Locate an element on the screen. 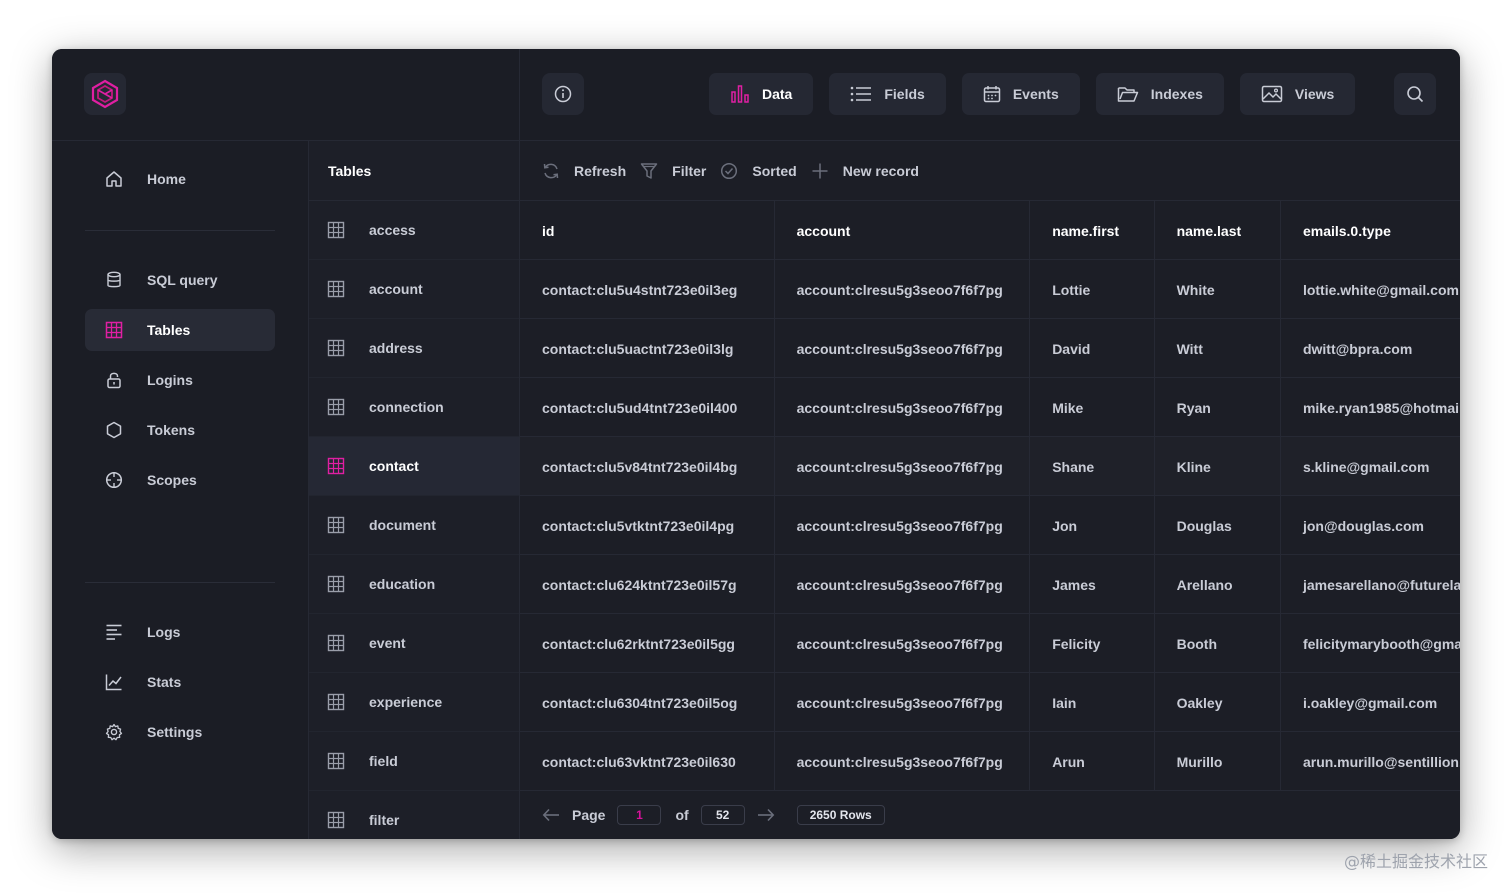 This screenshot has width=1512, height=894. tab-views-label: Views is located at coordinates (1314, 94).